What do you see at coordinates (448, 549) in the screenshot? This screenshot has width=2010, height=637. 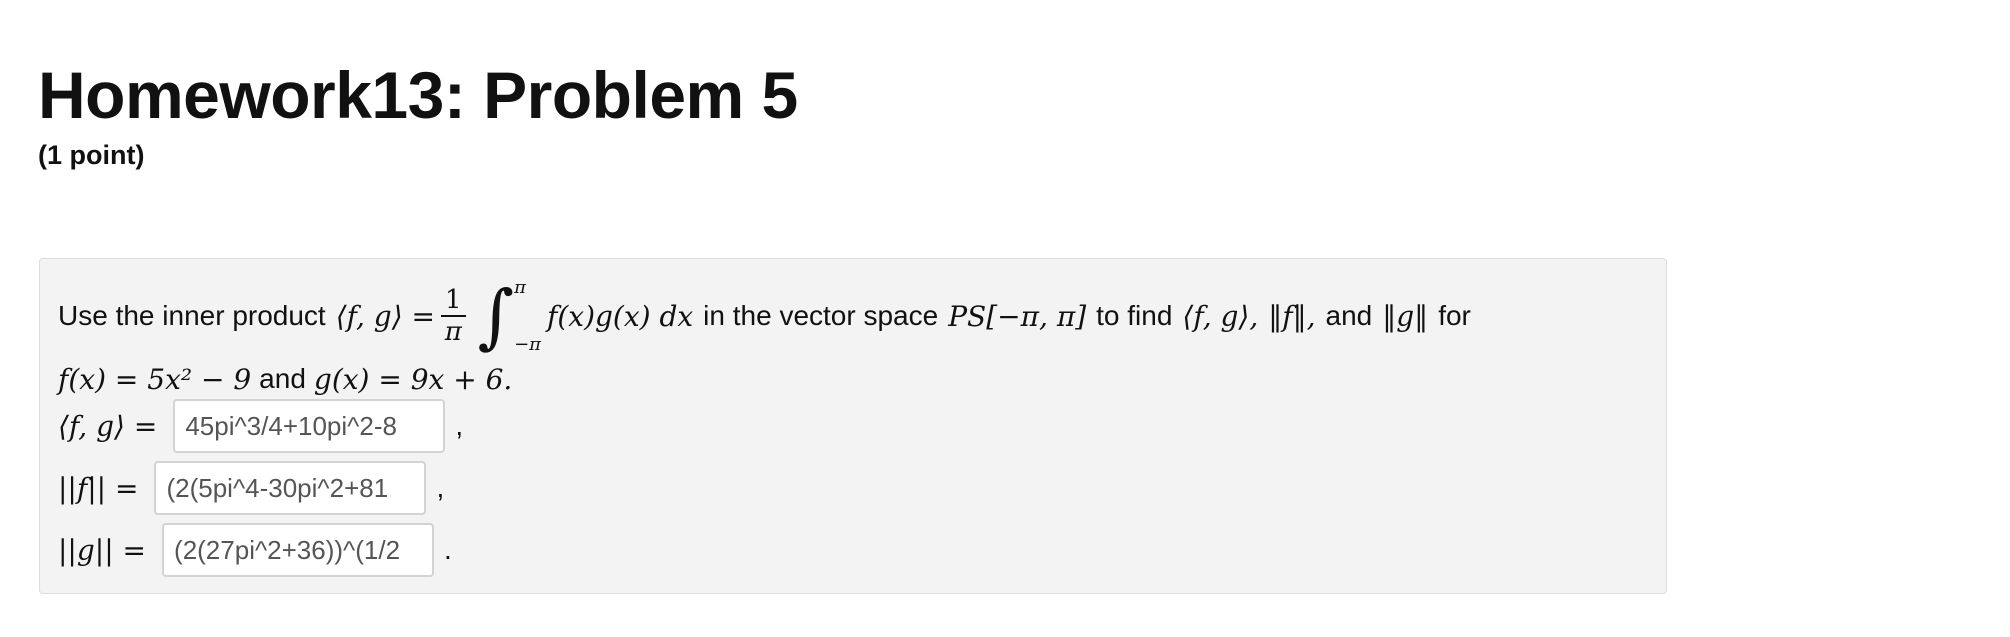 I see `answer-punctuation: .` at bounding box center [448, 549].